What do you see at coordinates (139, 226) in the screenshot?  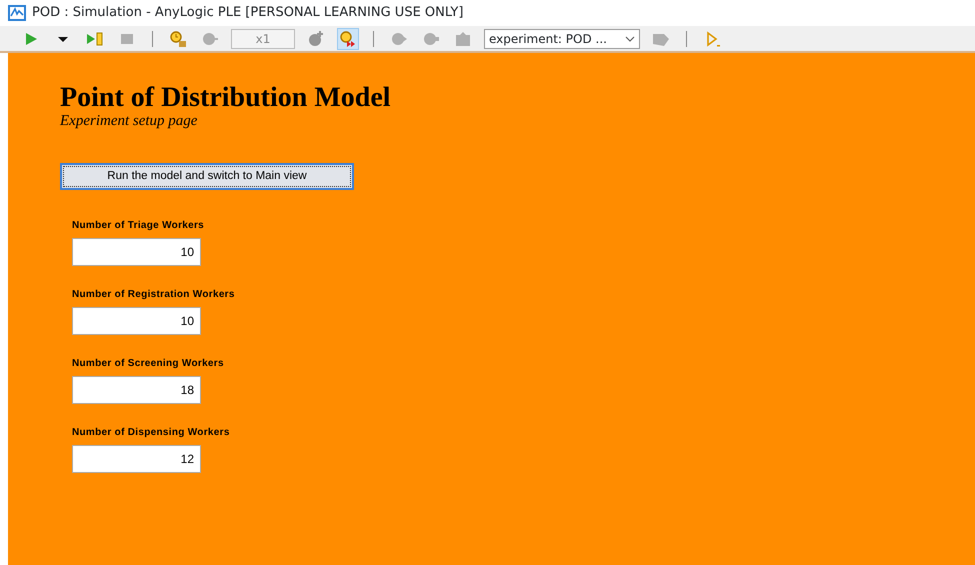 I see `field-label: Number of Triage Workers` at bounding box center [139, 226].